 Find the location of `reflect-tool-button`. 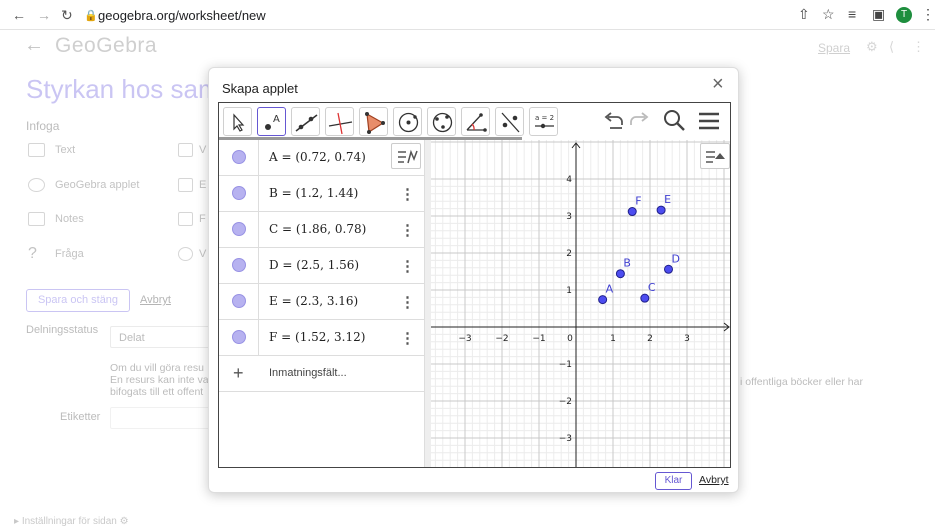

reflect-tool-button is located at coordinates (509, 121).